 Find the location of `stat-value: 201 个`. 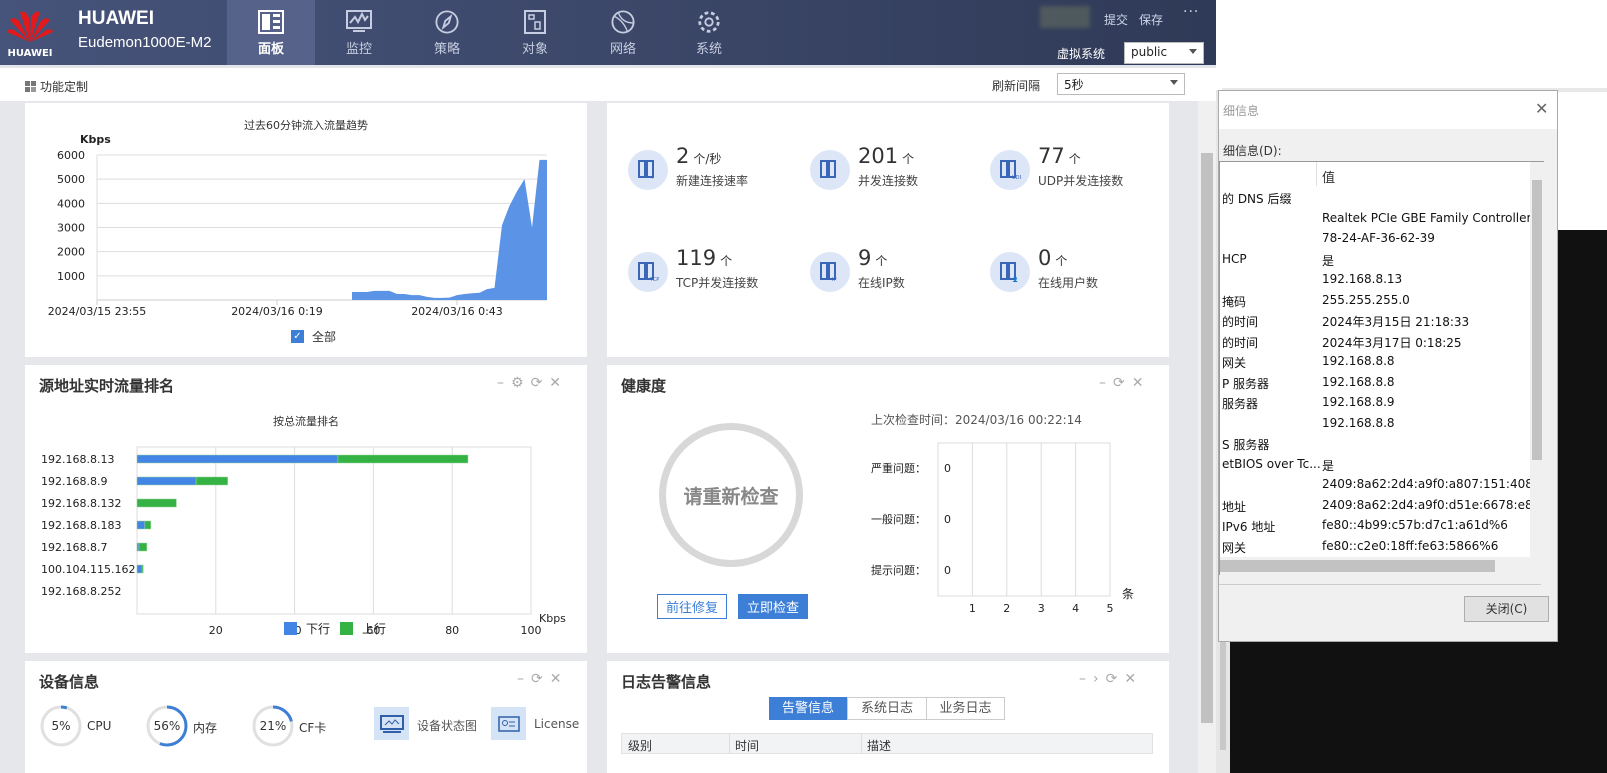

stat-value: 201 个 is located at coordinates (886, 156).